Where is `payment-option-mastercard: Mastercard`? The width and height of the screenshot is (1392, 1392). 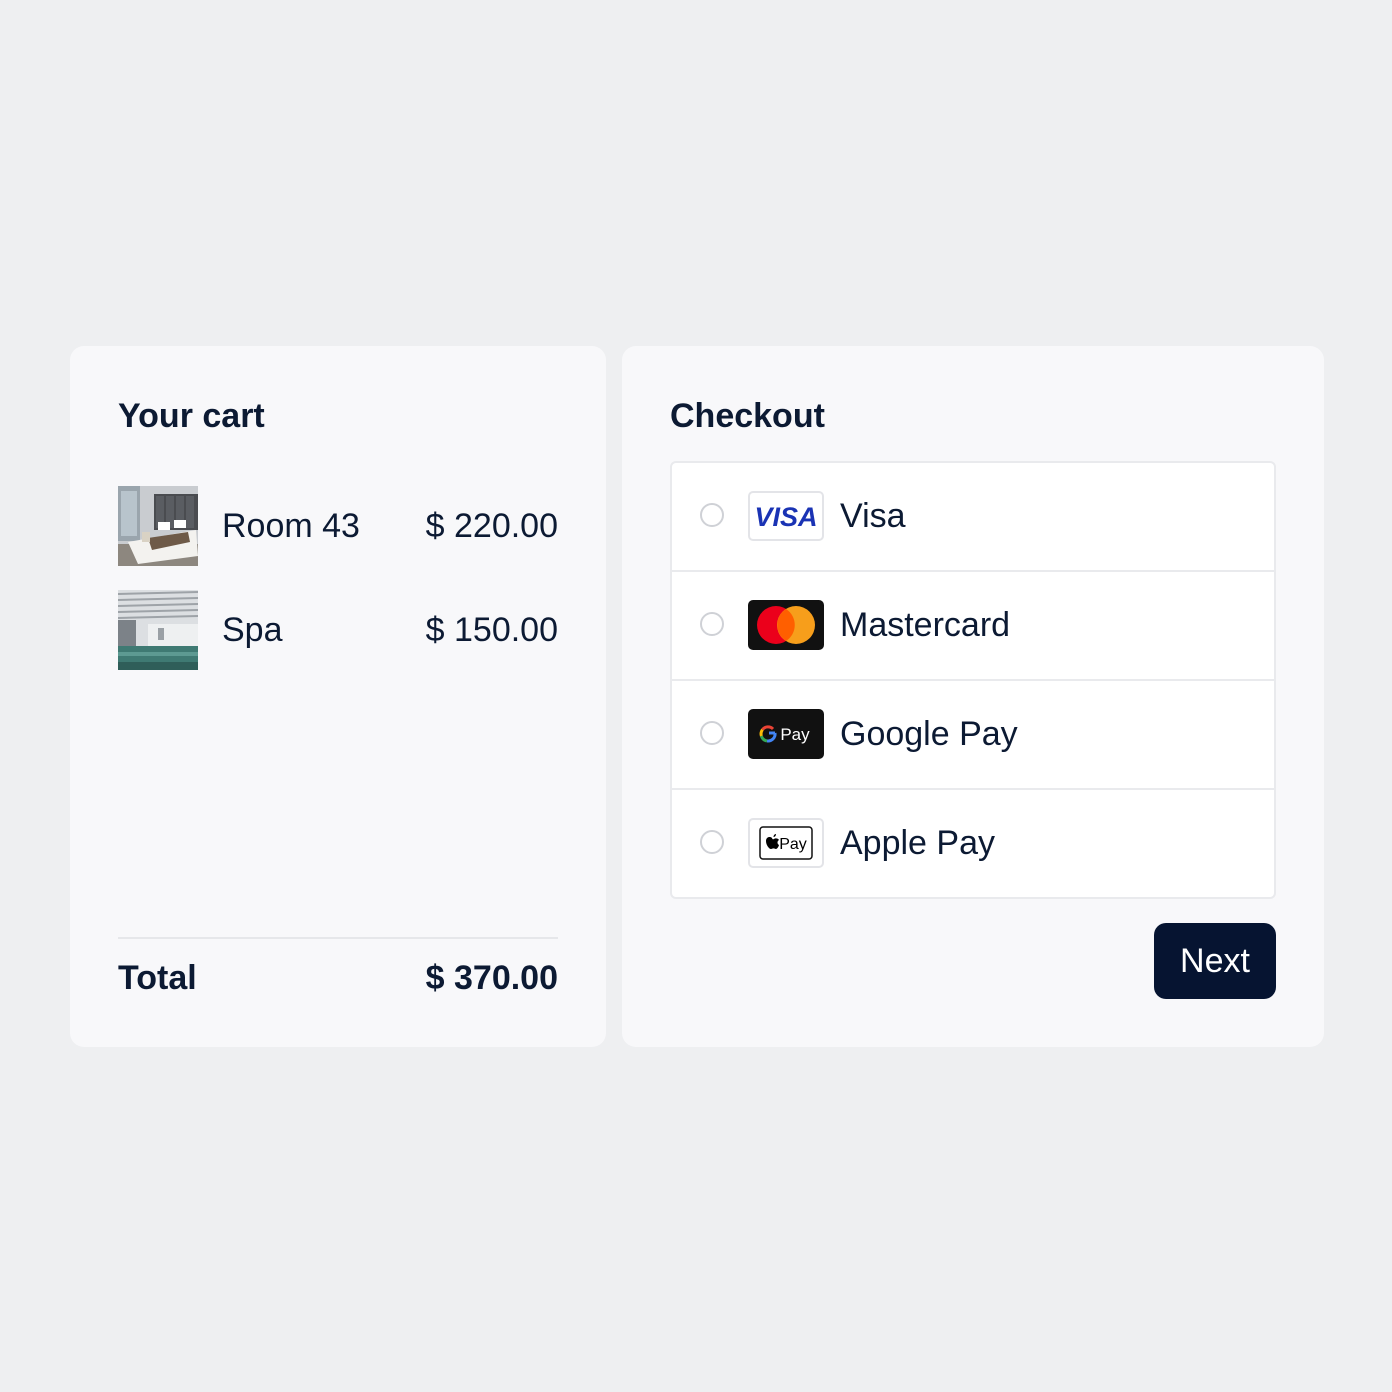
payment-option-mastercard: Mastercard is located at coordinates (973, 625).